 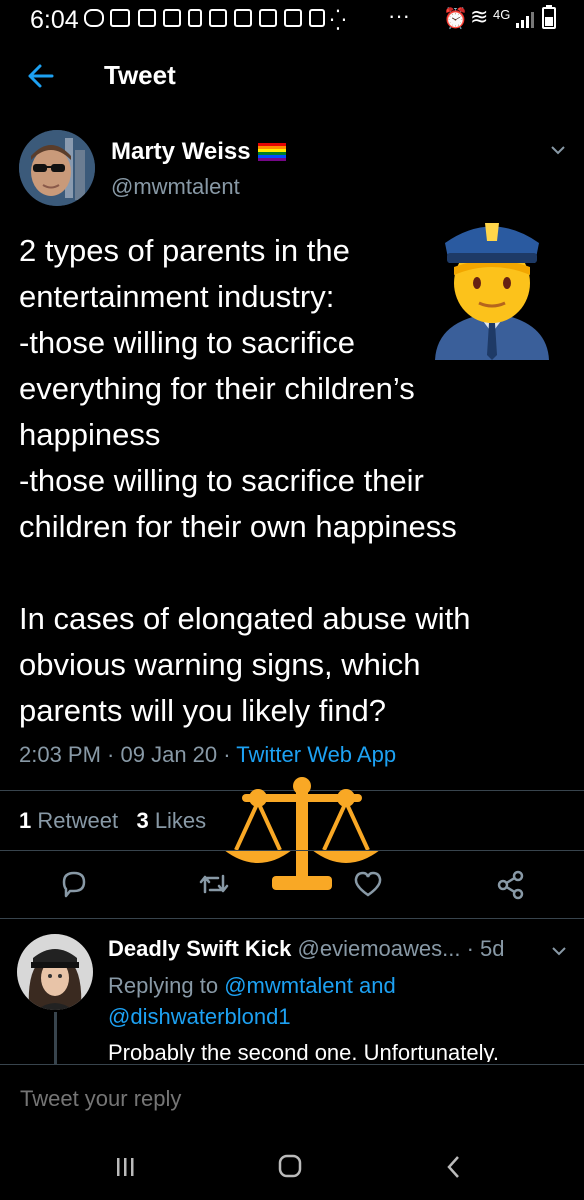 What do you see at coordinates (549, 17) in the screenshot?
I see `battery-icon` at bounding box center [549, 17].